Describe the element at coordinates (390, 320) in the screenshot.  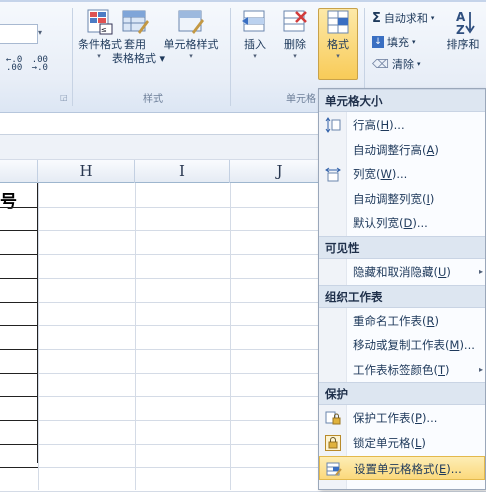
I see `menu-item-text: 重命名工作表(` at that location.